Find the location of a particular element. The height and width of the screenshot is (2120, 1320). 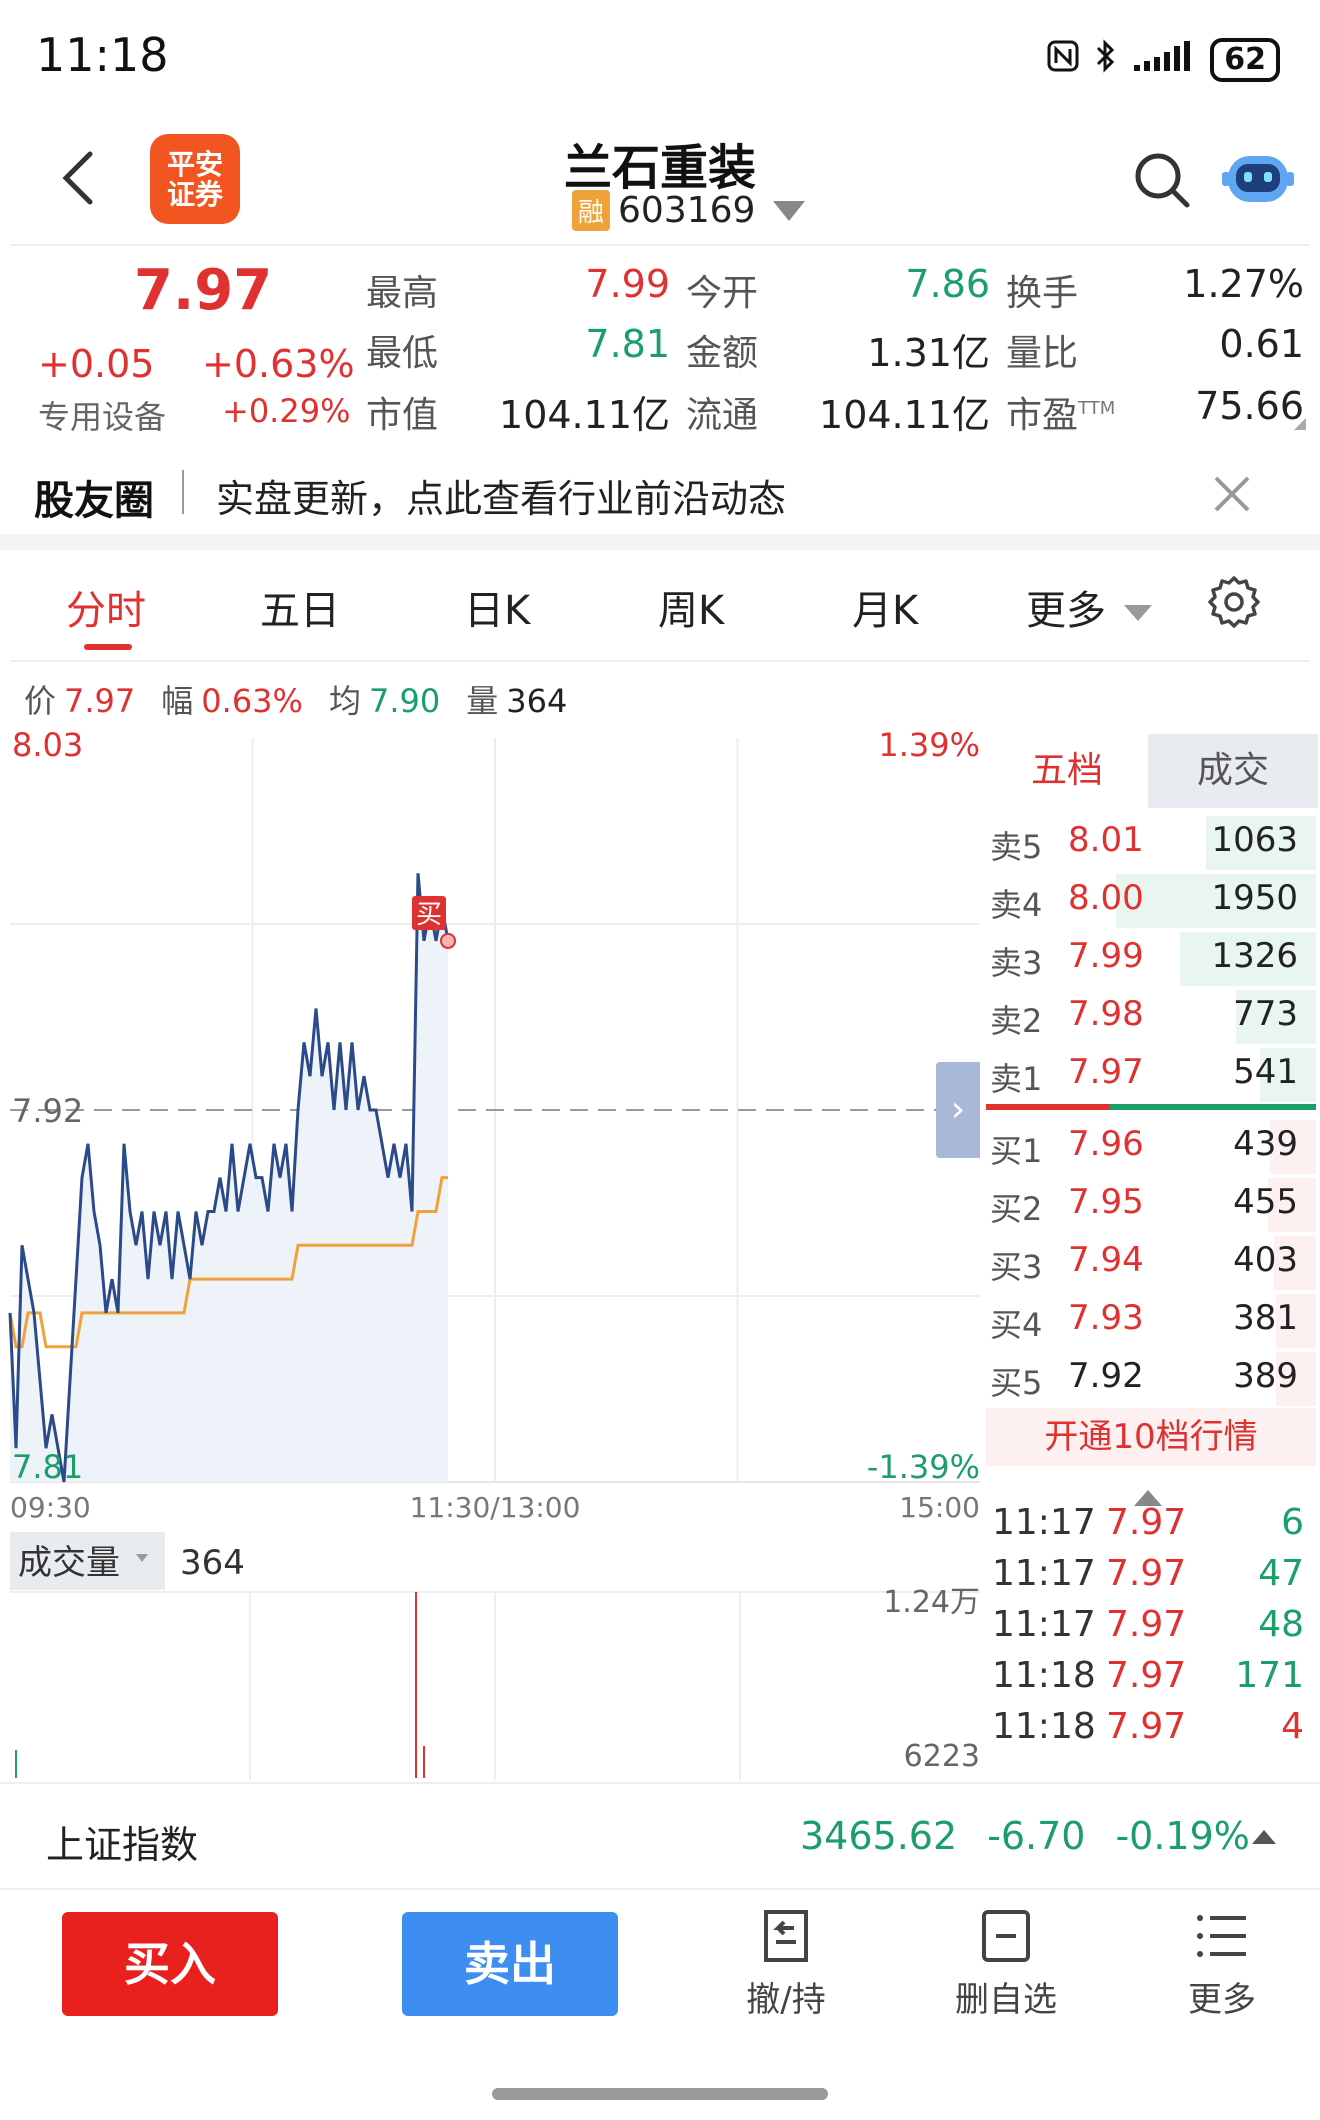

pct-max-label: 1.39% is located at coordinates (929, 747).